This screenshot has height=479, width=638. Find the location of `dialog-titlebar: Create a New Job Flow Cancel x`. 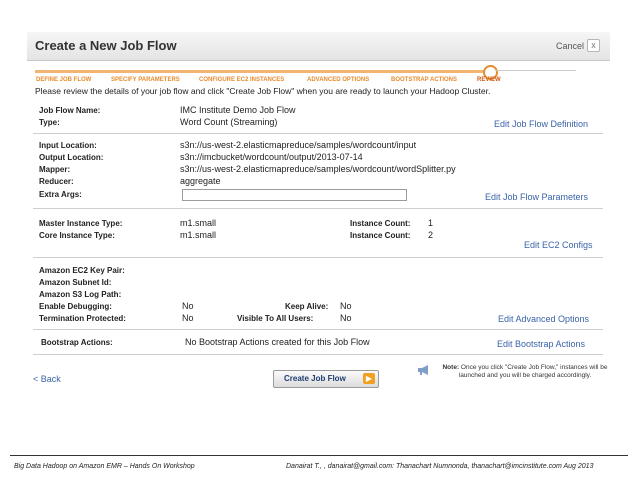

dialog-titlebar: Create a New Job Flow Cancel x is located at coordinates (318, 46).